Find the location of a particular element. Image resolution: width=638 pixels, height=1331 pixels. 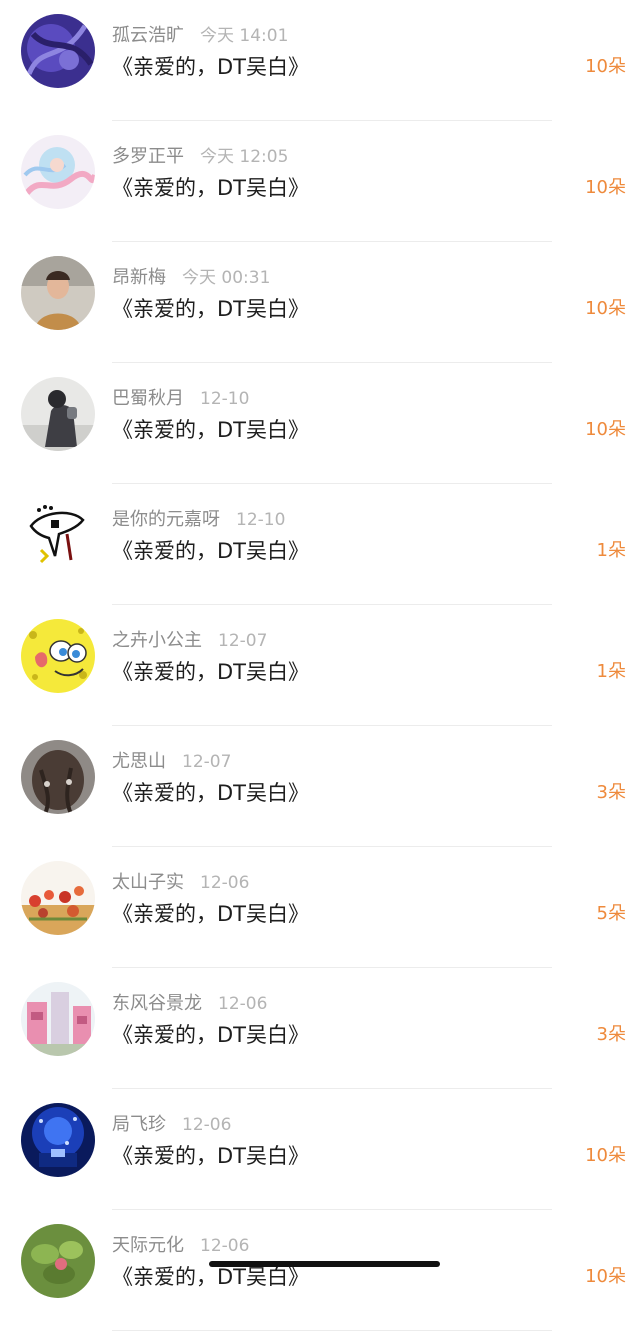

item-meta: 天际元化 12-06 is located at coordinates (180, 1246).